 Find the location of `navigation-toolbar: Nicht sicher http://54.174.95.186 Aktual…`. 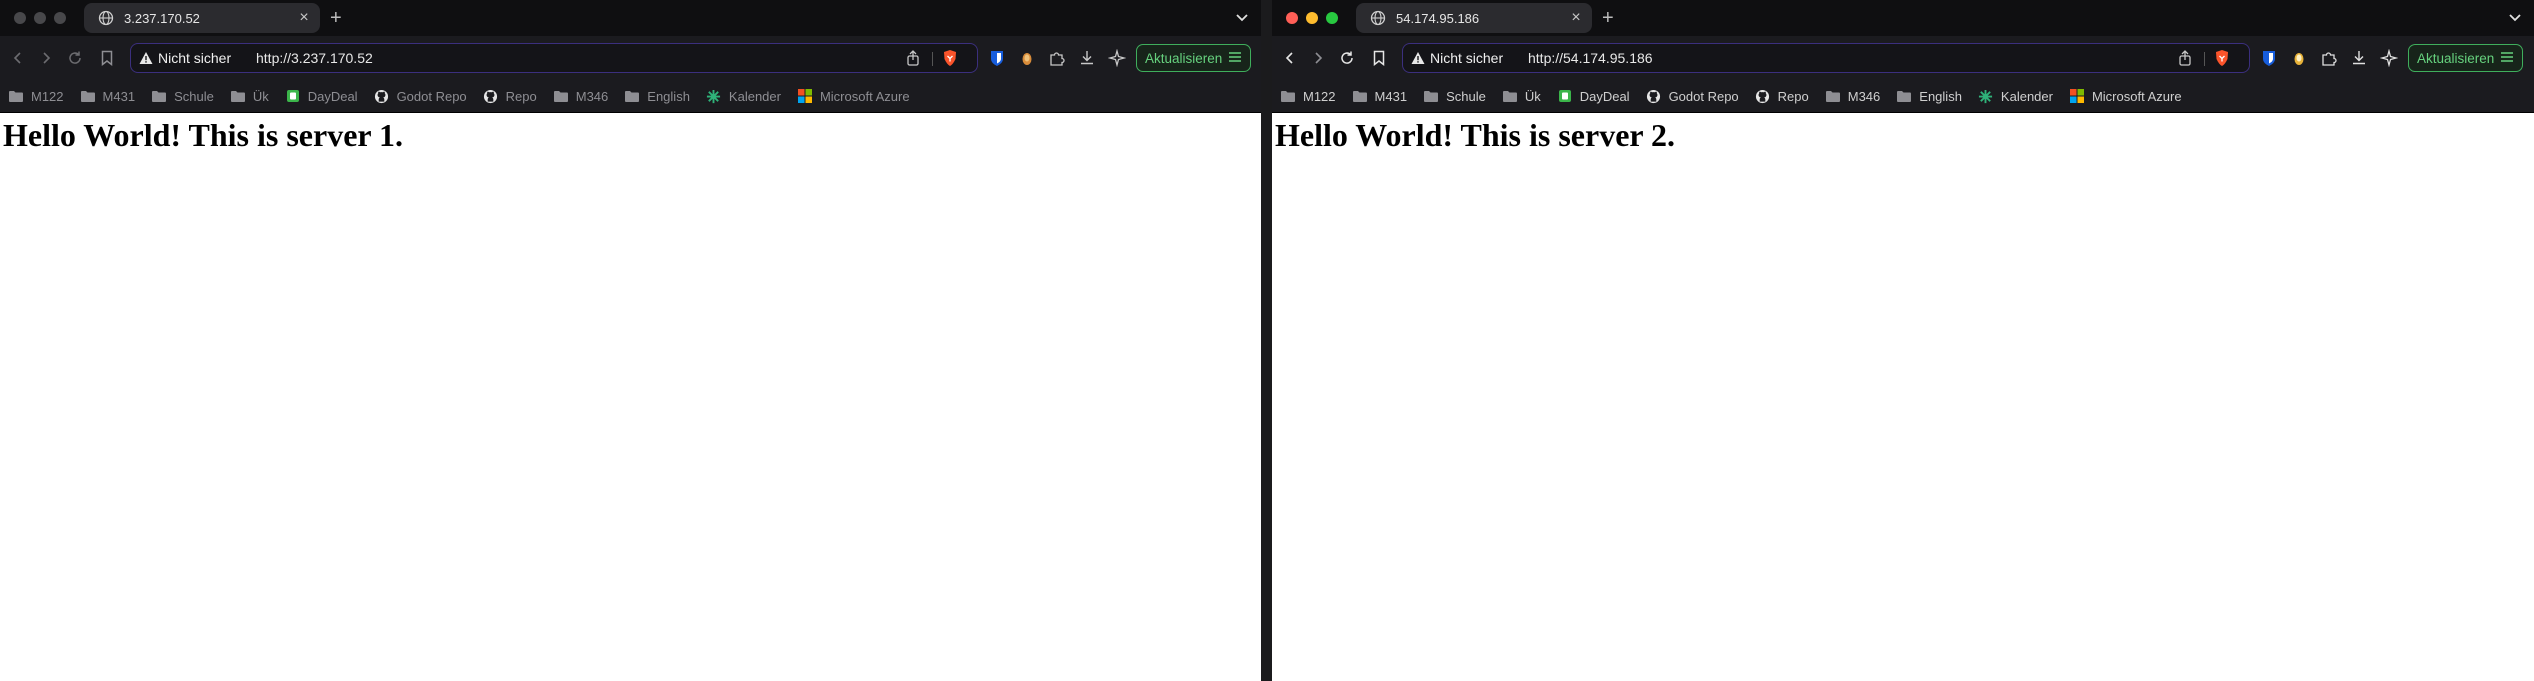

navigation-toolbar: Nicht sicher http://54.174.95.186 Aktual… is located at coordinates (1903, 58).